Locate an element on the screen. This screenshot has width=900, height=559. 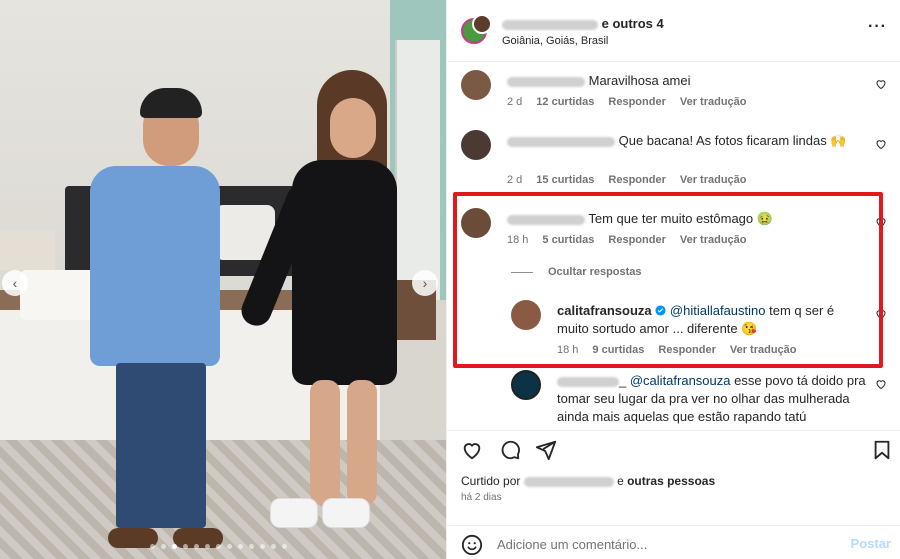
comment-text: Maravilhosa amei is located at coordinates (682, 81).